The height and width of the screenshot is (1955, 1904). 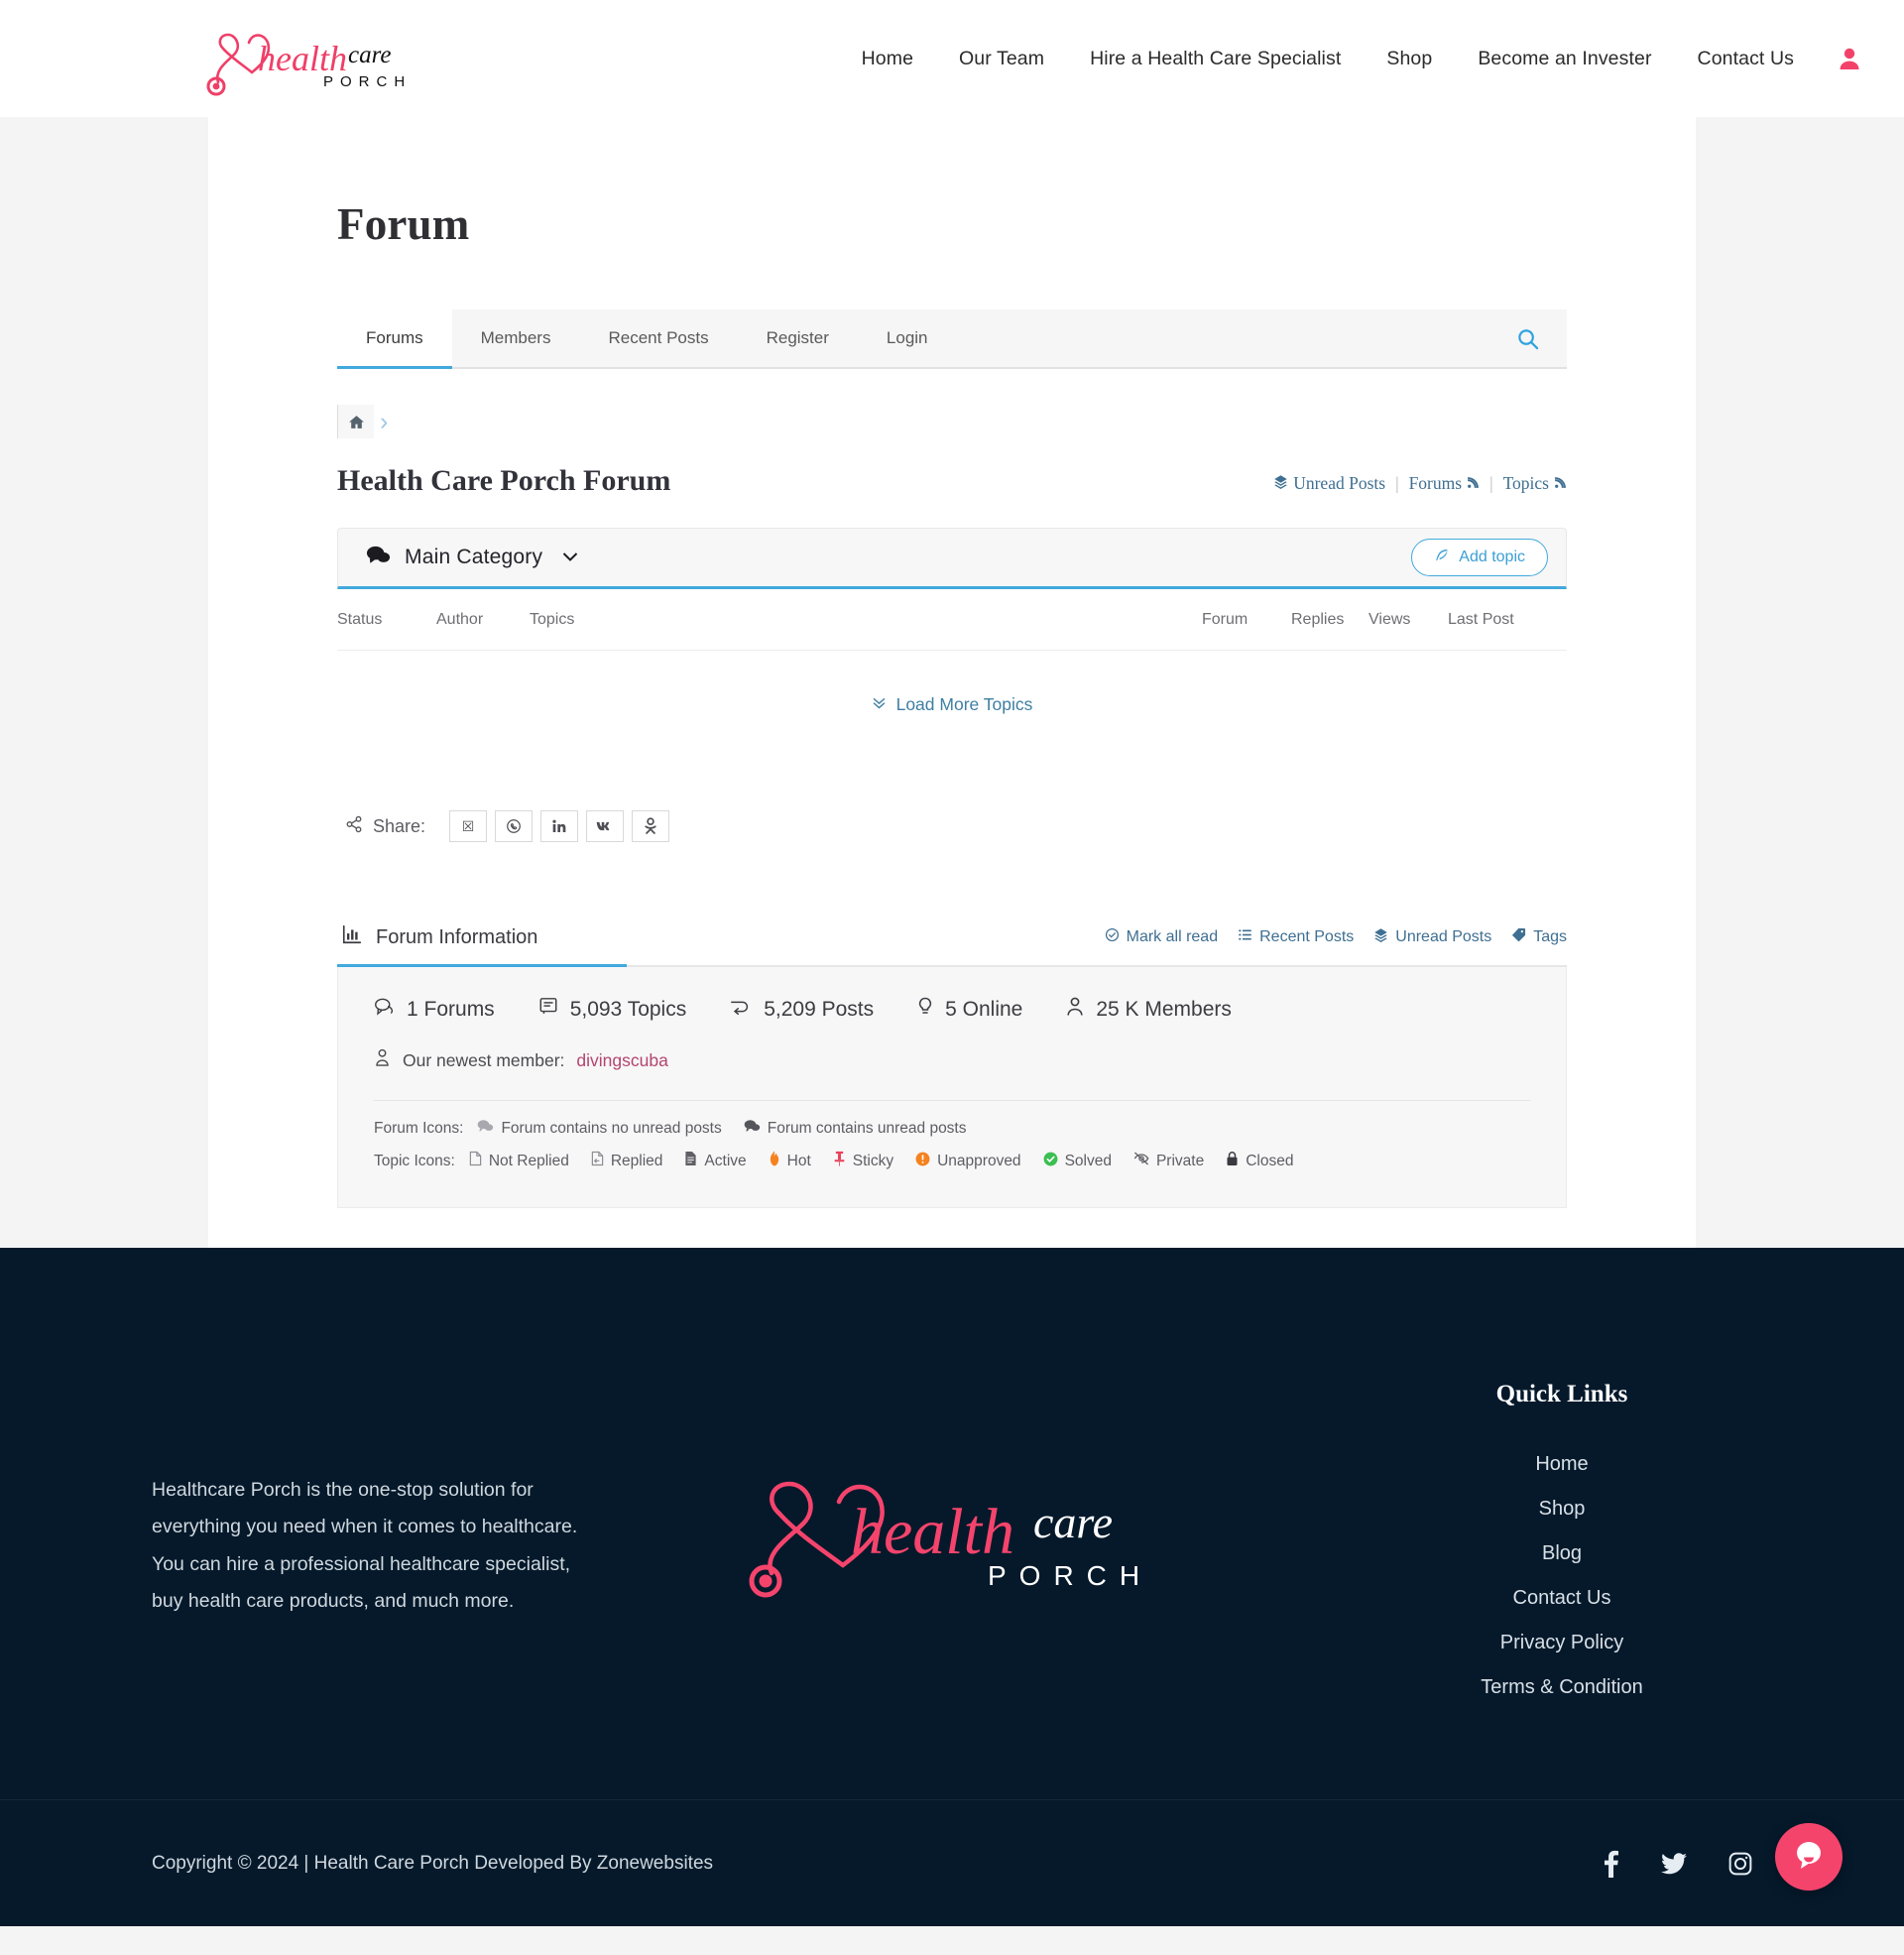 I want to click on comments-grey-icon, so click(x=485, y=1129).